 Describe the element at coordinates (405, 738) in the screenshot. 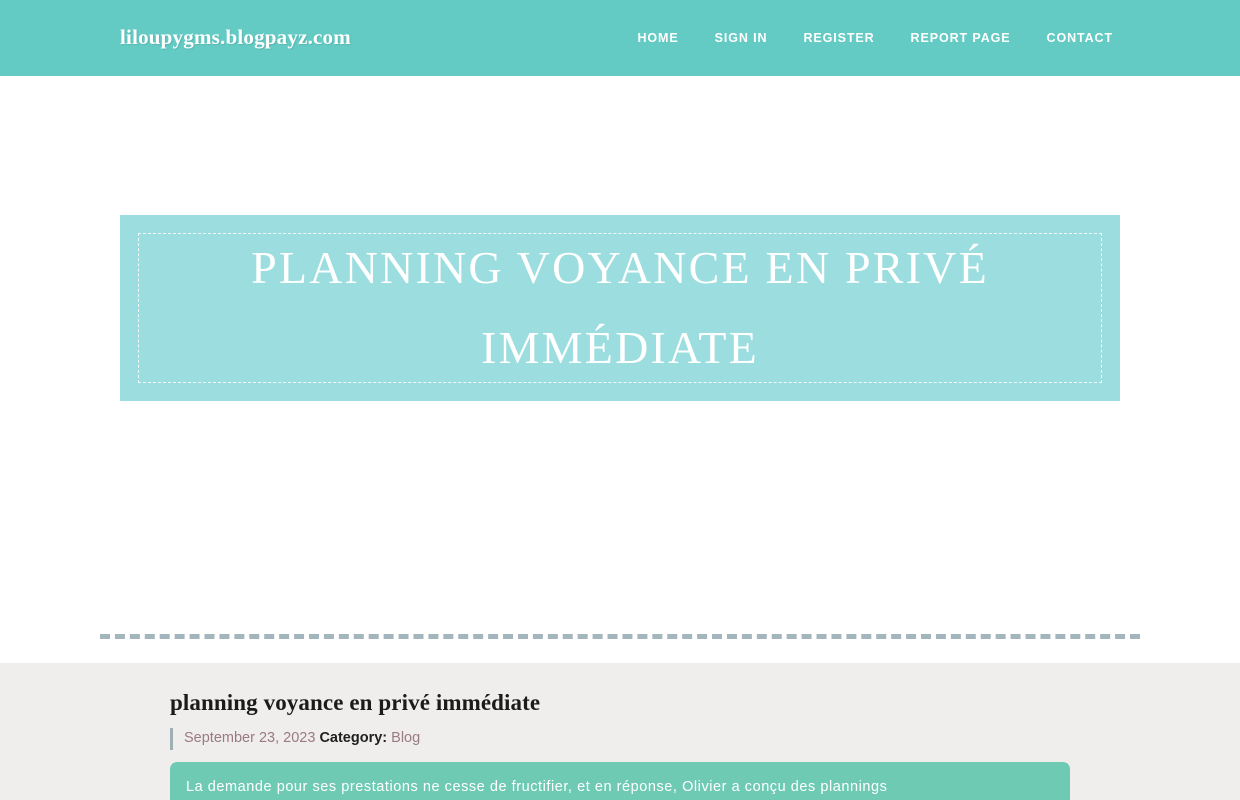

I see `category-link-blog: Blog` at that location.